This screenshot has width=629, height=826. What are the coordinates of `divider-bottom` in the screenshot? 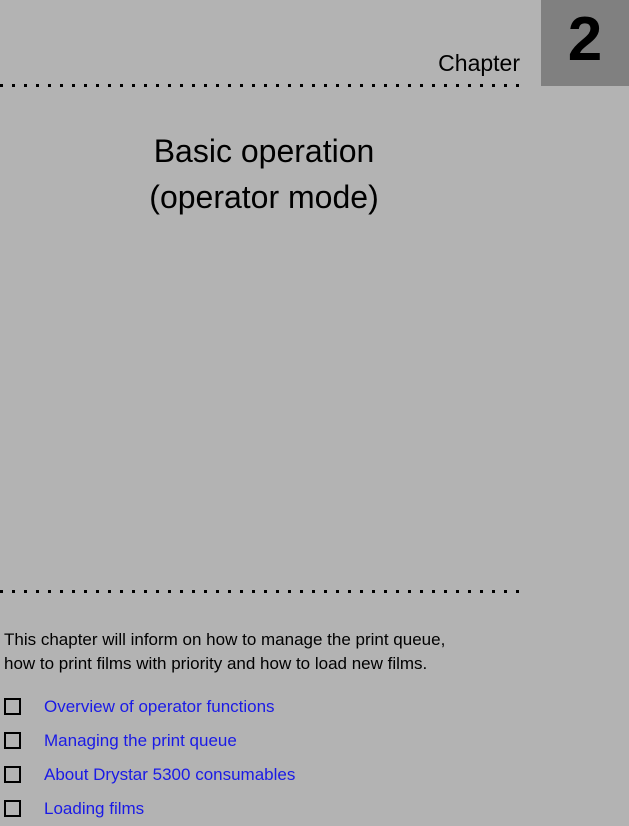 It's located at (263, 591).